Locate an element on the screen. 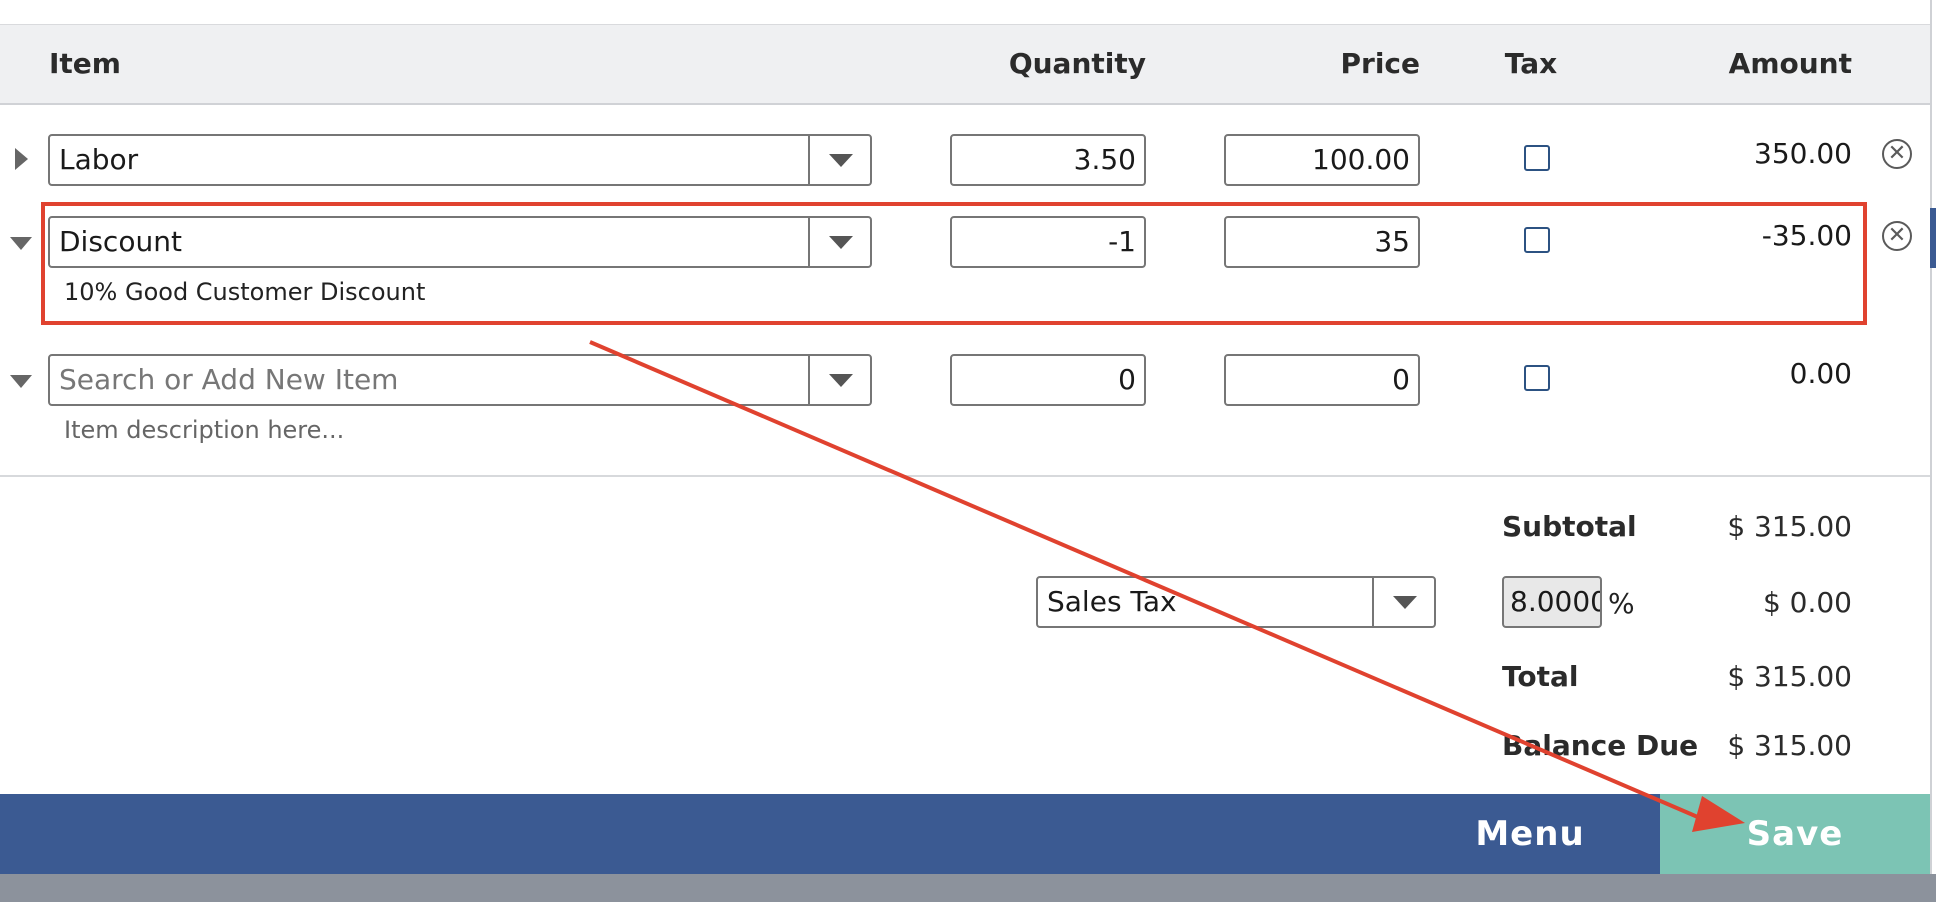  tax-select-toggle is located at coordinates (1403, 602).